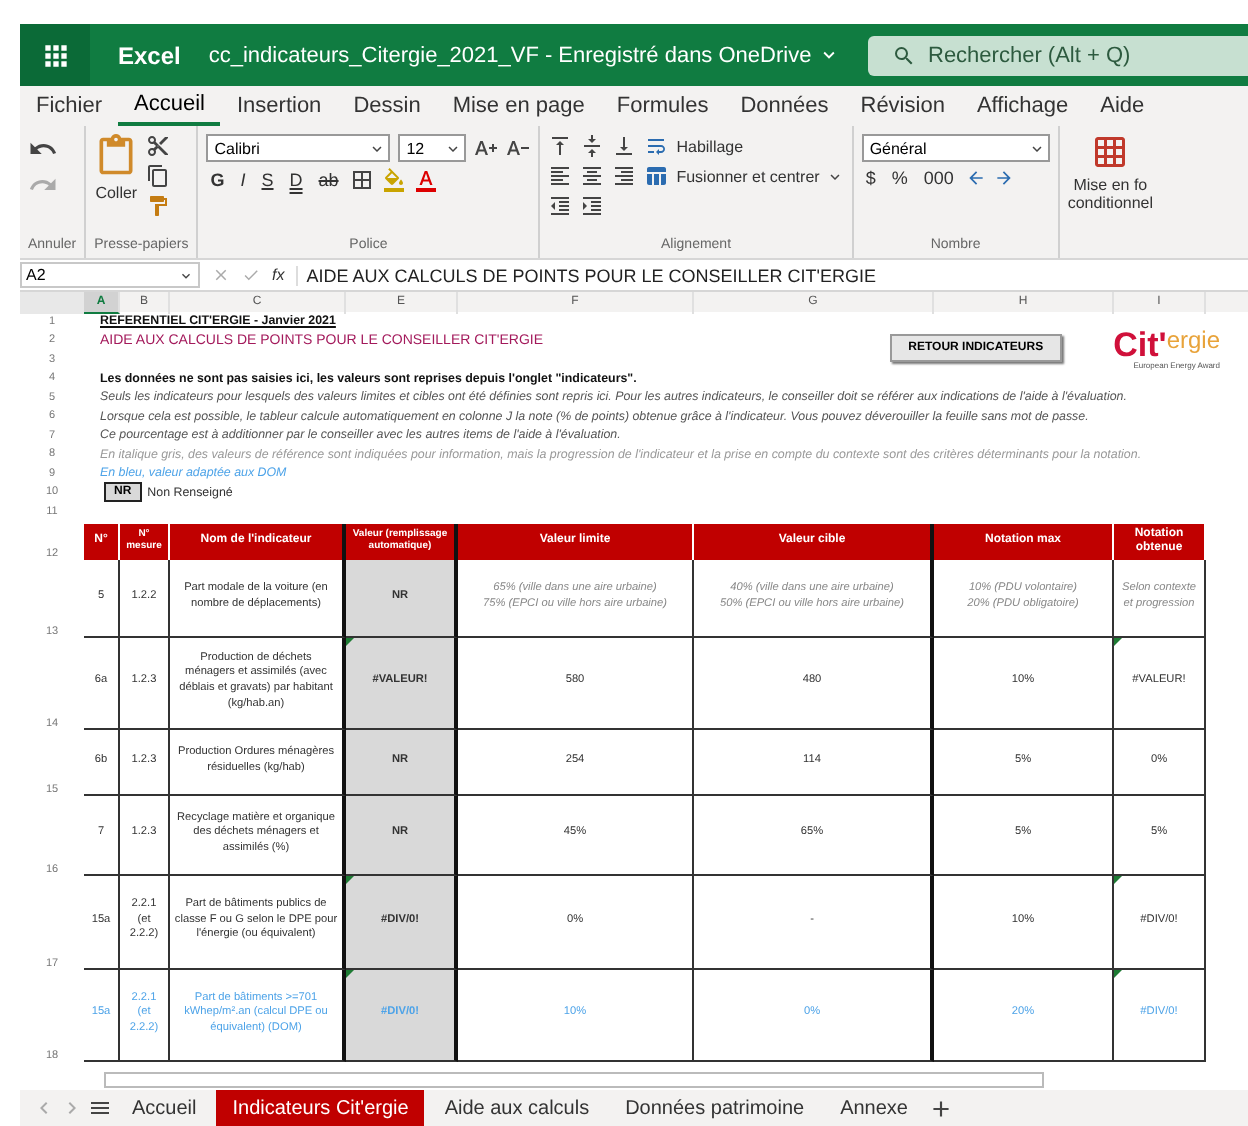  I want to click on number-format-button: 000, so click(938, 178).